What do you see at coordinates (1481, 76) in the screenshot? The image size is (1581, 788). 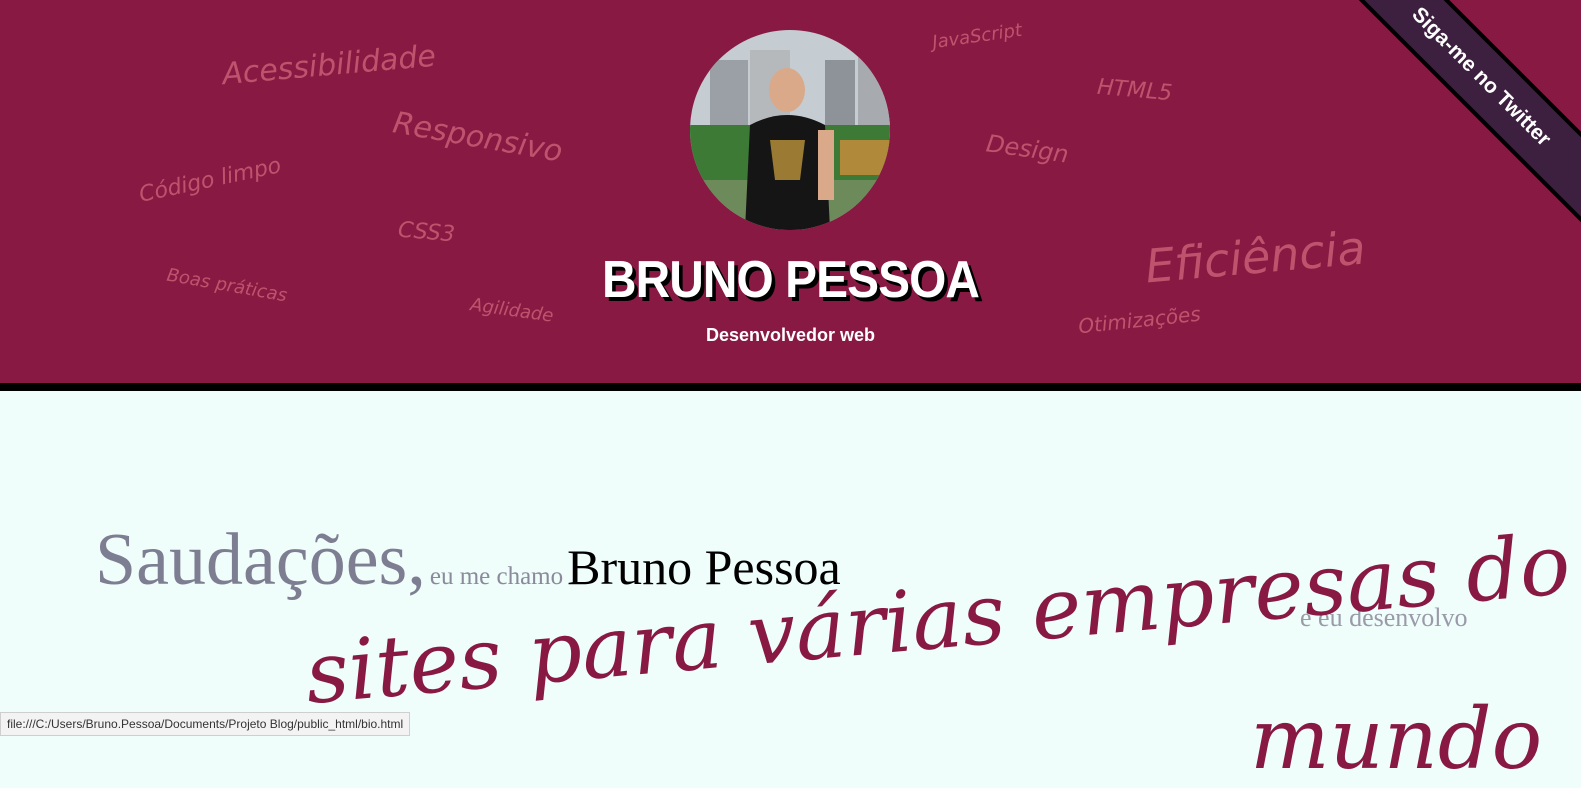 I see `twitter-ribbon-label: Siga-me no Twitter` at bounding box center [1481, 76].